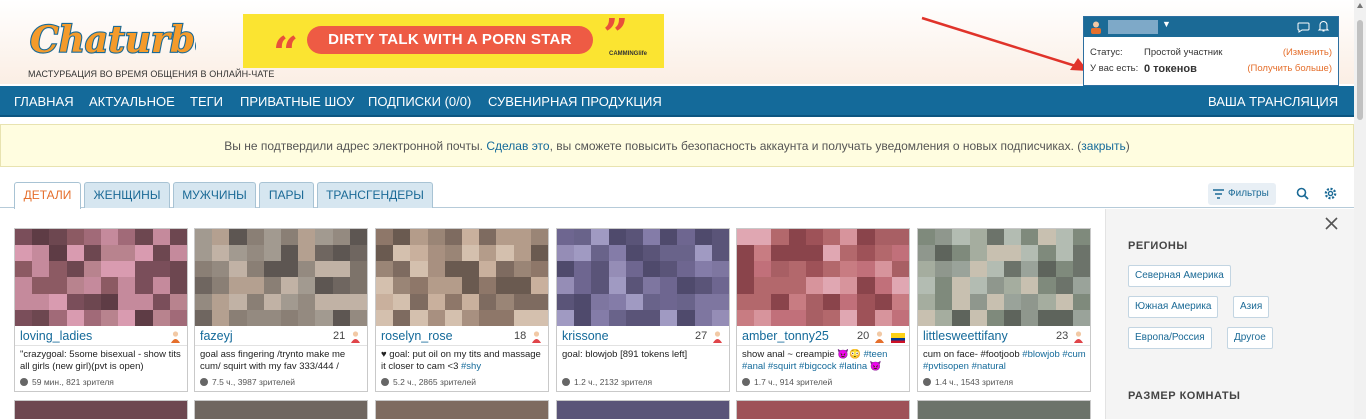  I want to click on room-stats-text: 7.5 ч., 3987 зрителей, so click(254, 382).